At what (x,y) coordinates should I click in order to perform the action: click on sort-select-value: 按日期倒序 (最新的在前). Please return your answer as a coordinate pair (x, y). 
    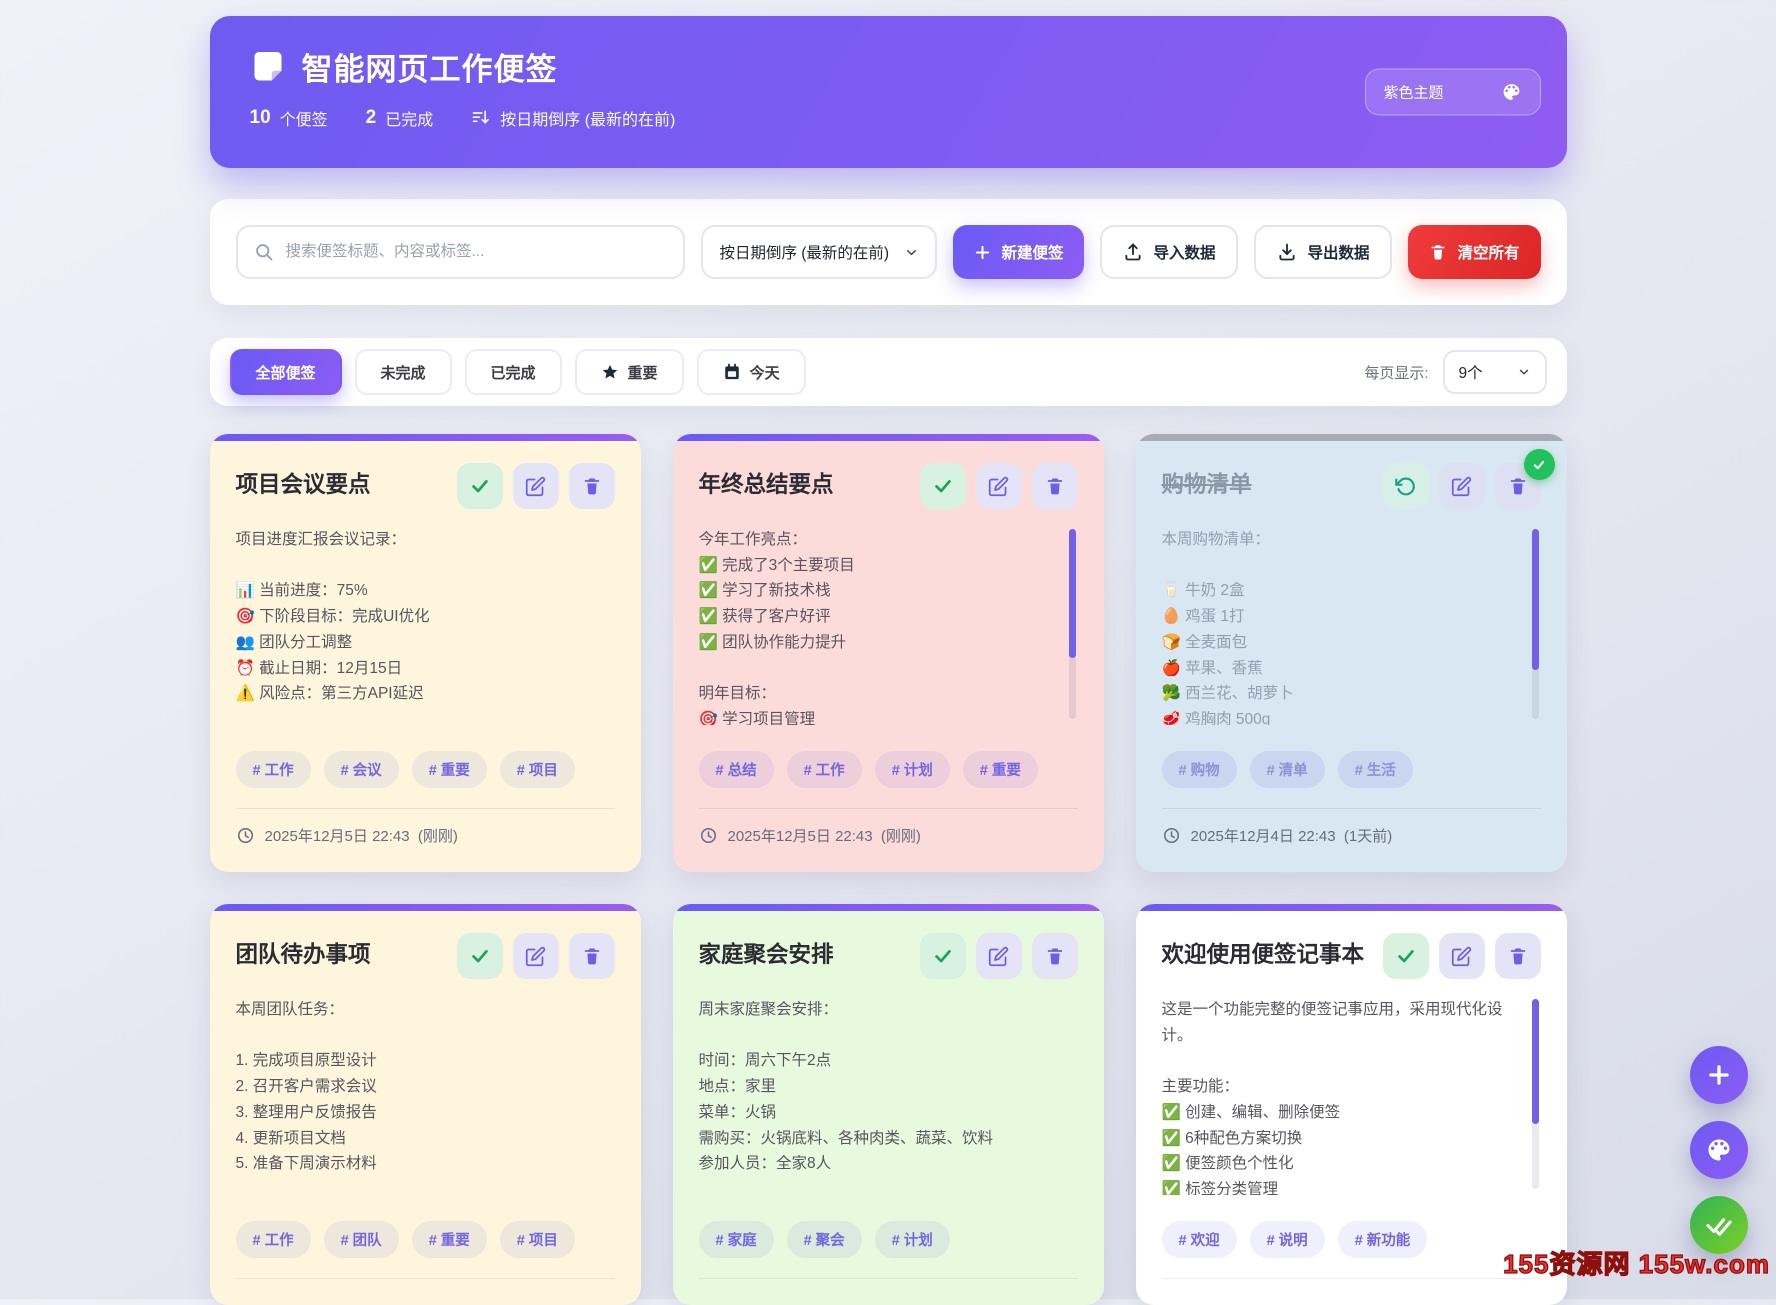
    Looking at the image, I should click on (804, 252).